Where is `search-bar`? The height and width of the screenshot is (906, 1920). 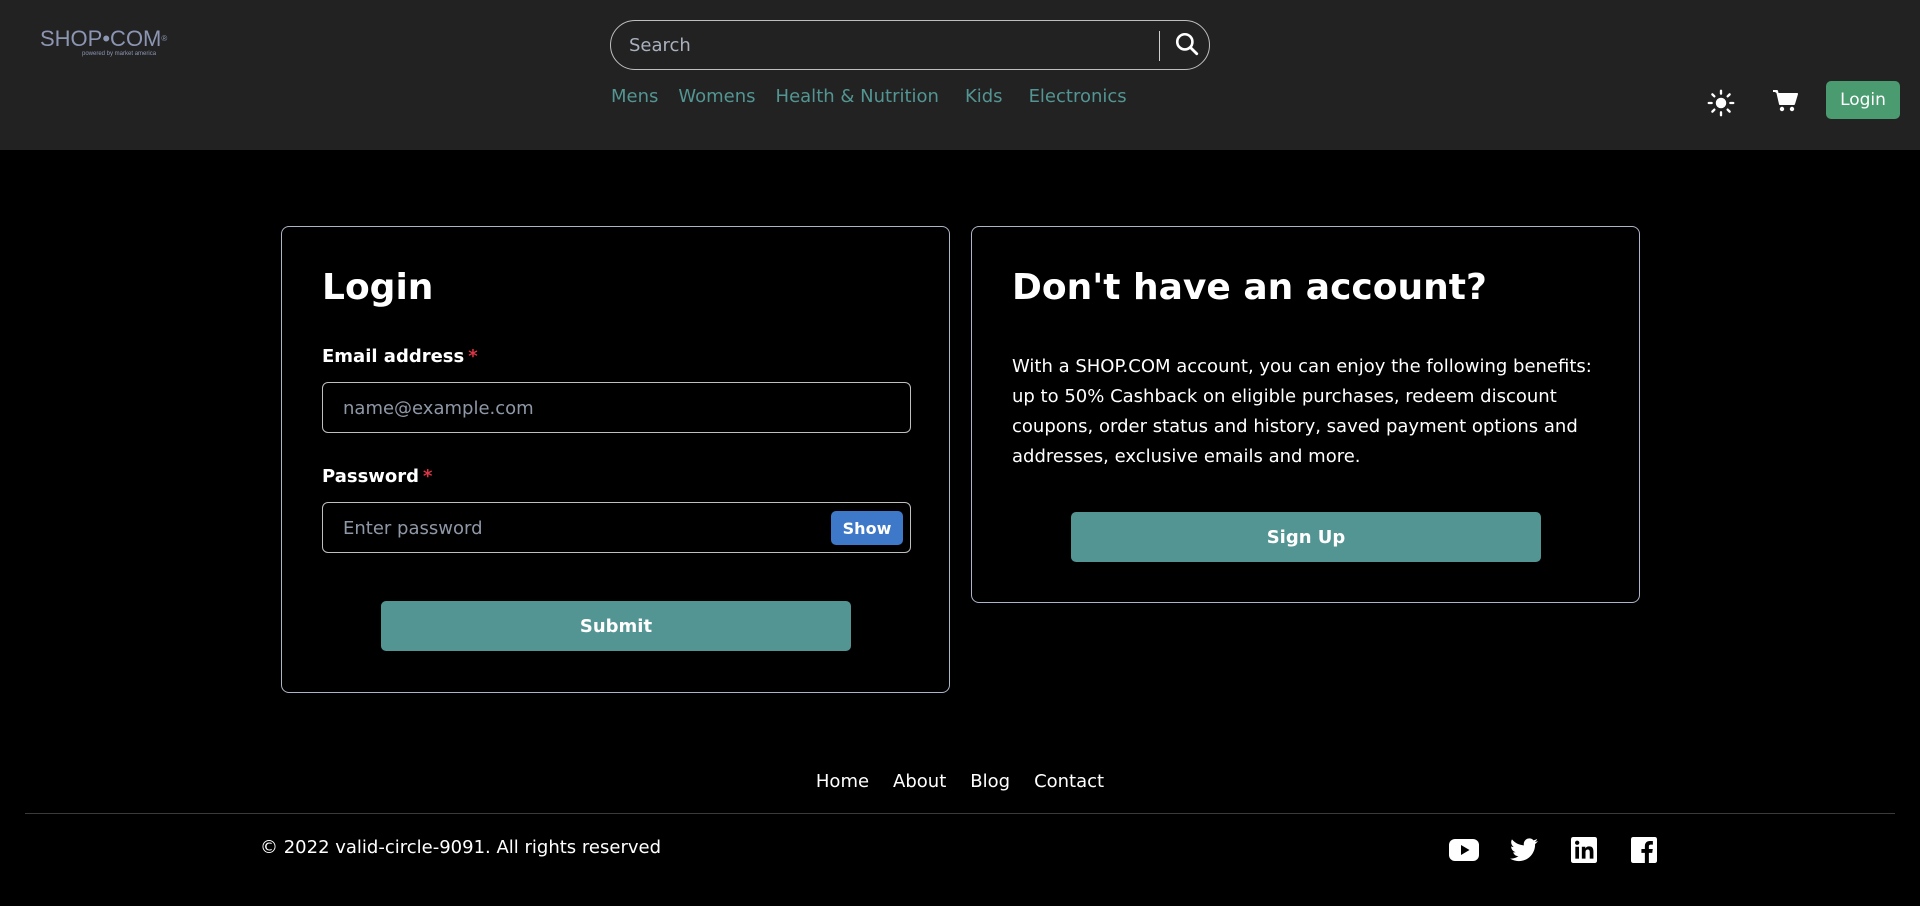
search-bar is located at coordinates (910, 45).